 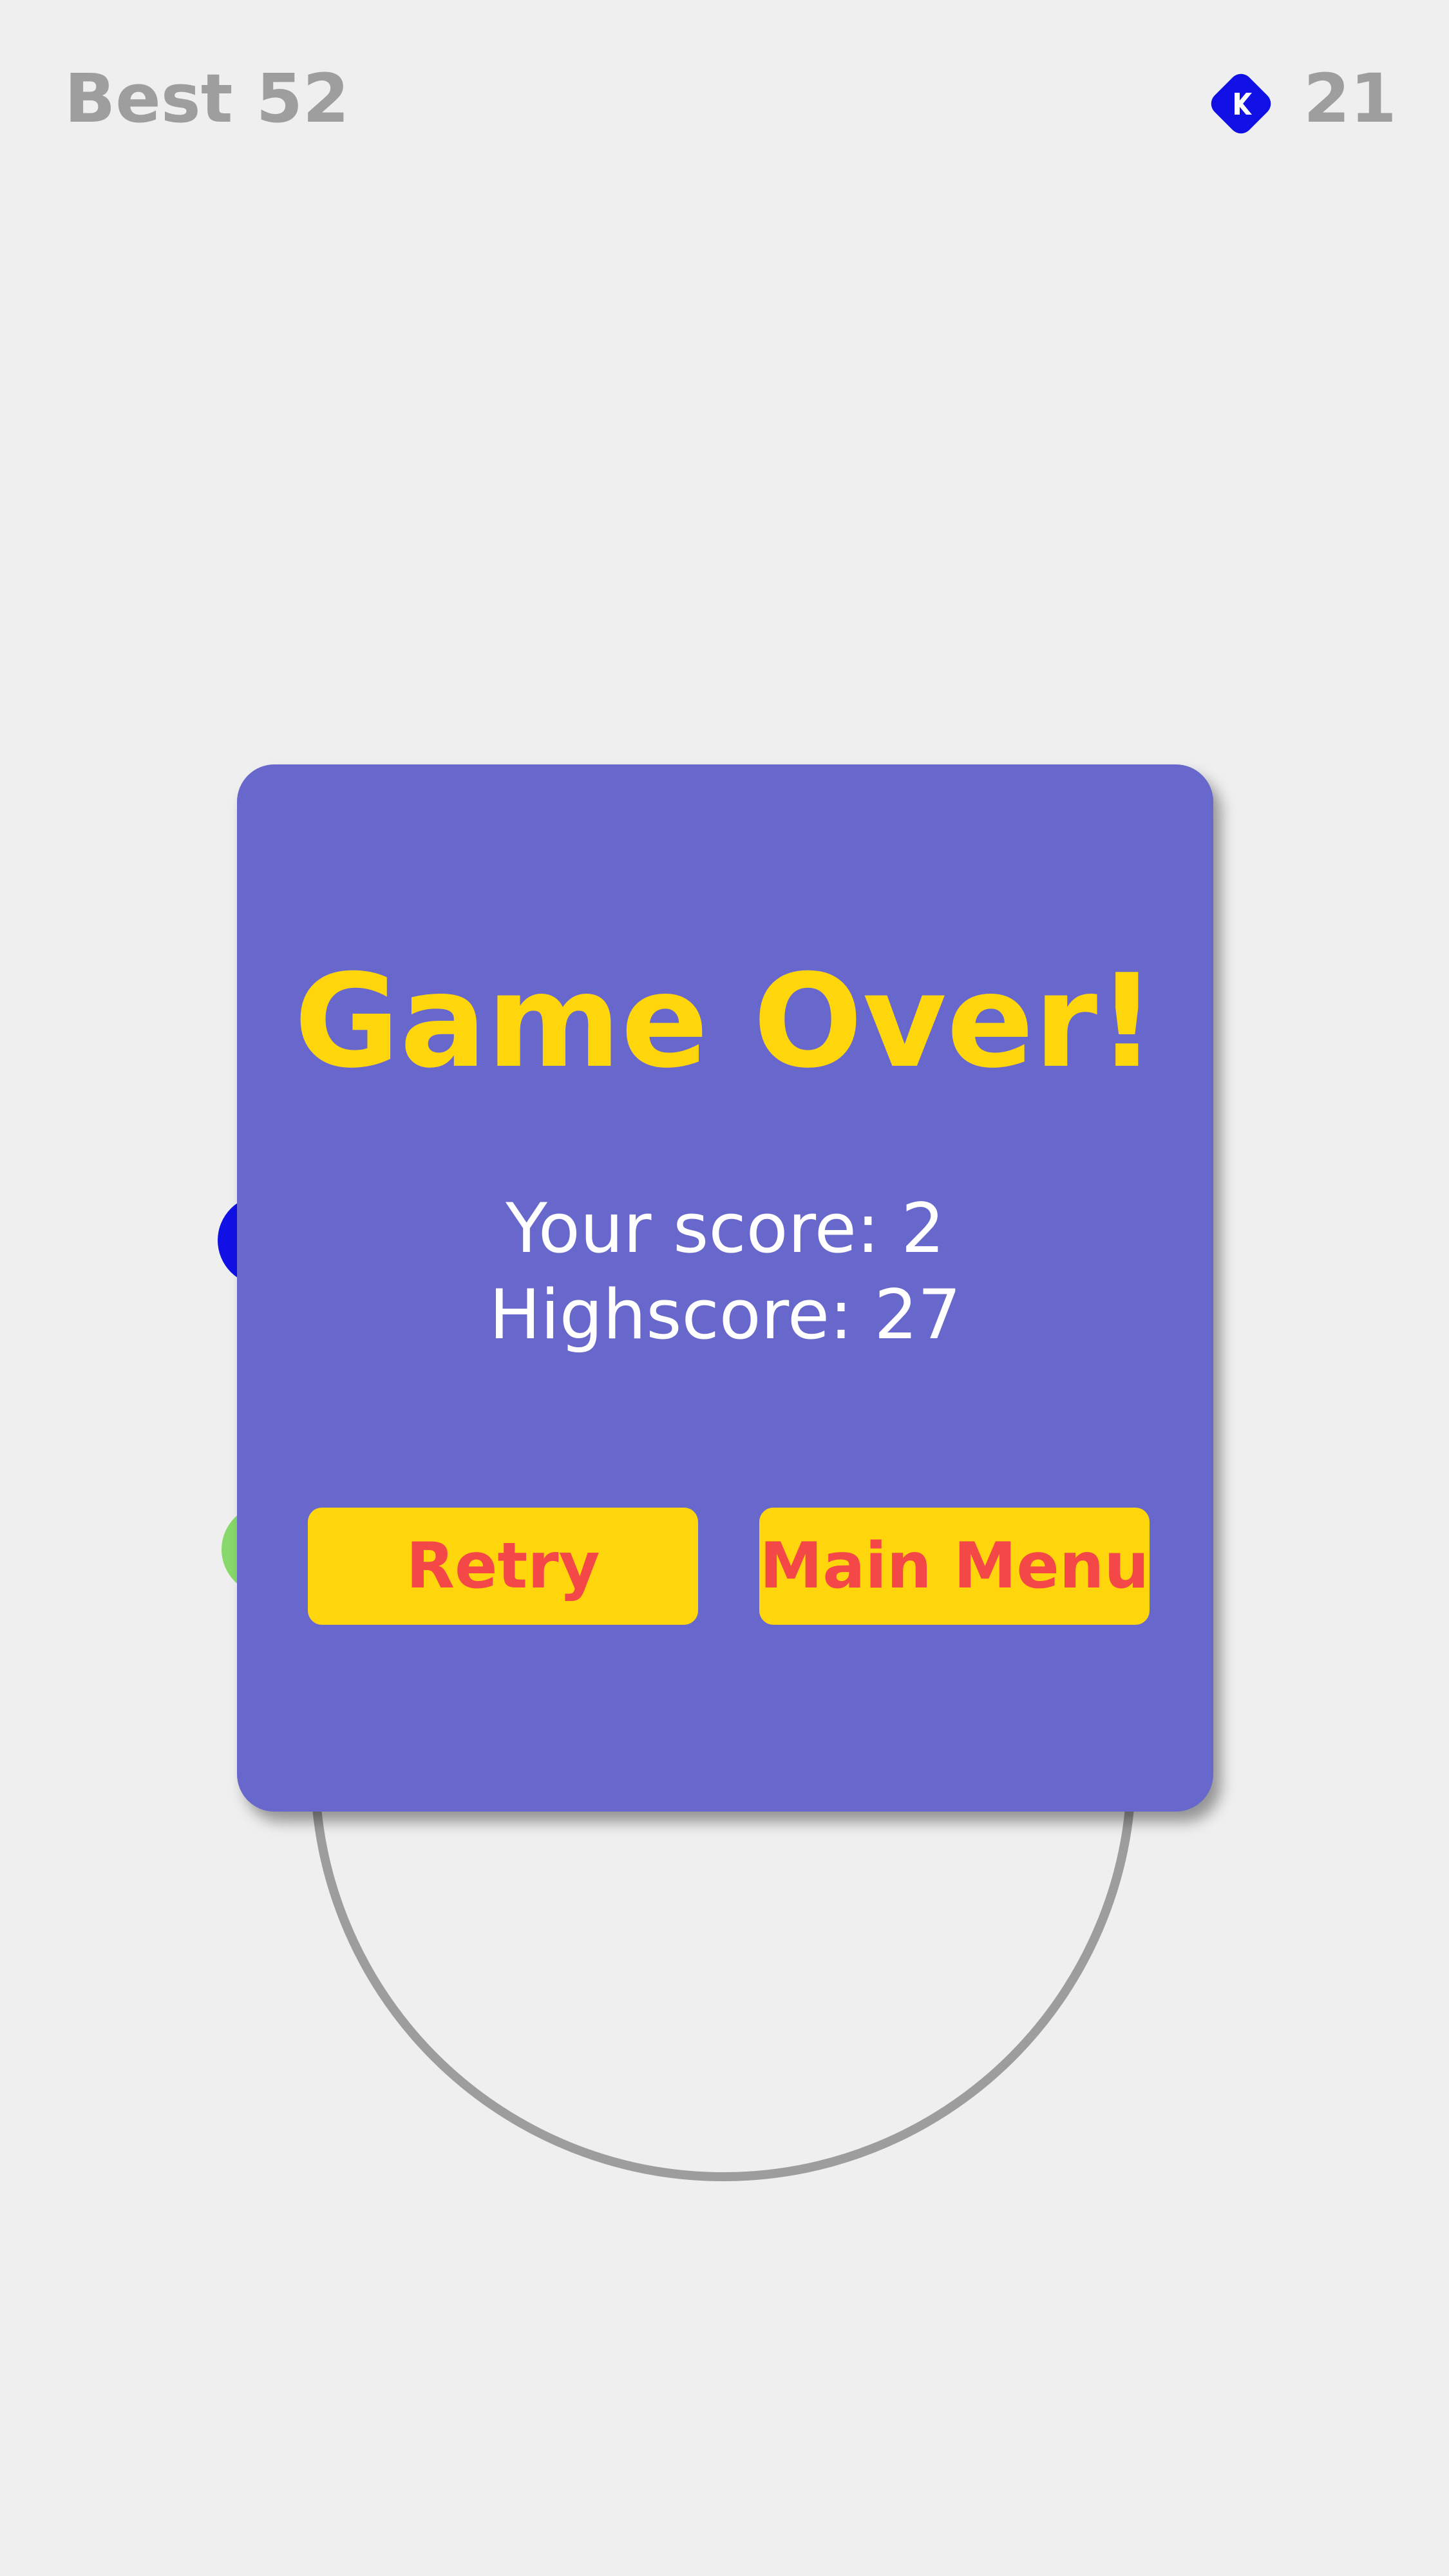 I want to click on your-score: Your score: 2, so click(x=725, y=1228).